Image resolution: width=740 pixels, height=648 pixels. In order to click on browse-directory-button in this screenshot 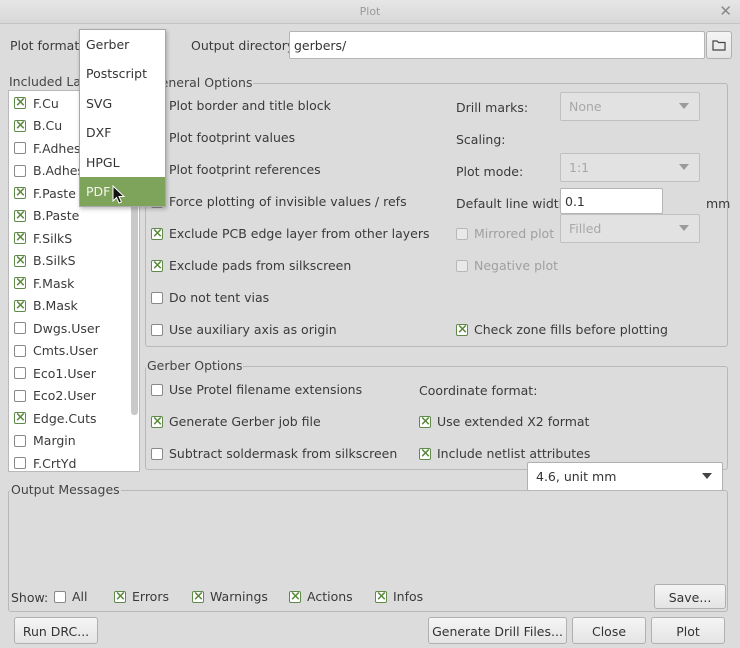, I will do `click(719, 45)`.